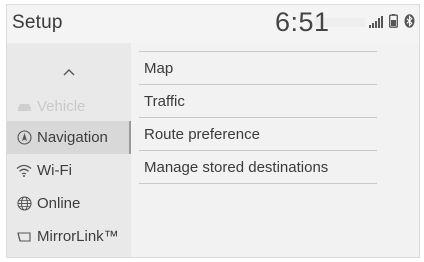  Describe the element at coordinates (24, 237) in the screenshot. I see `mirrorlink-icon` at that location.